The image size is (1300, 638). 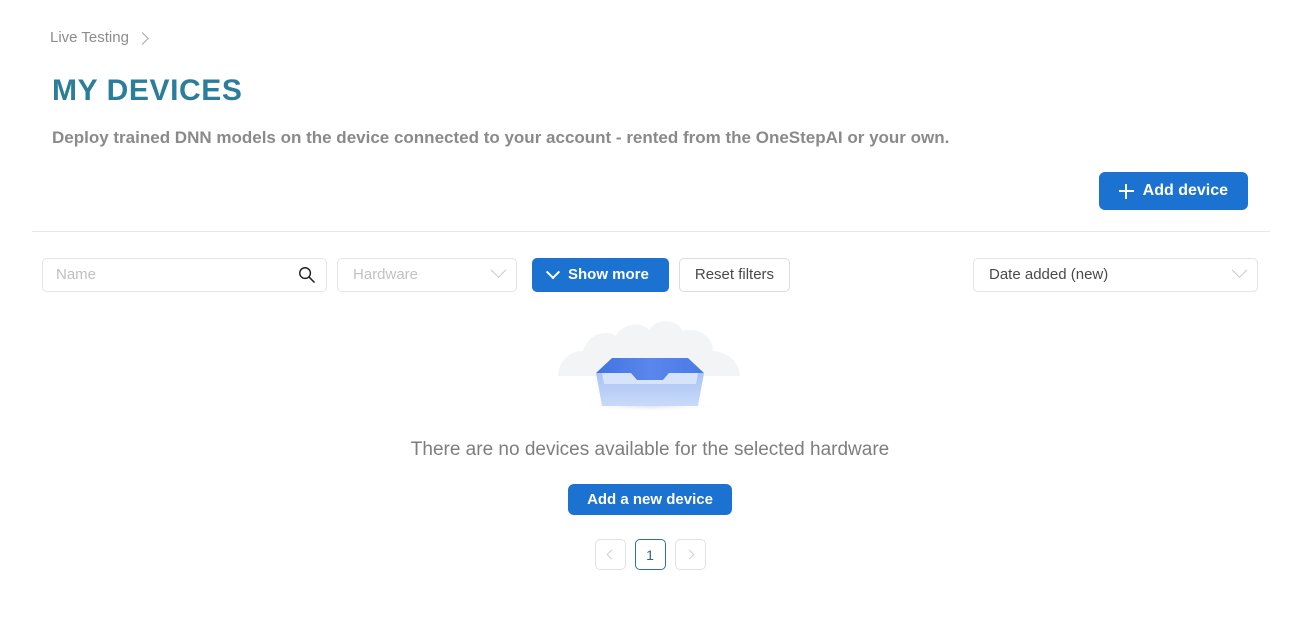 What do you see at coordinates (650, 179) in the screenshot?
I see `add-device-bar: Add device` at bounding box center [650, 179].